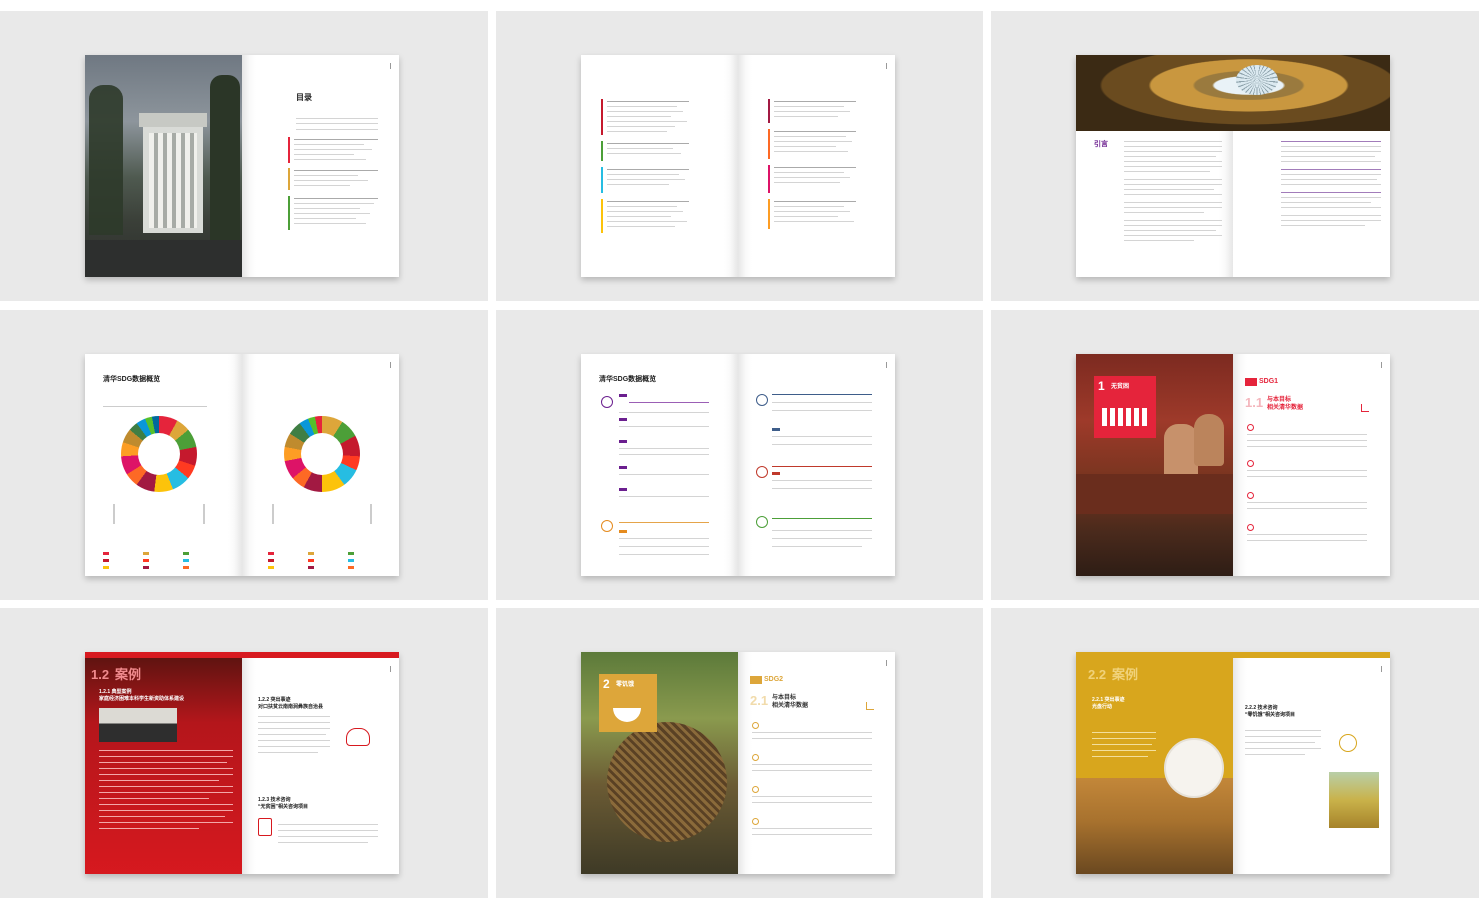  Describe the element at coordinates (1209, 440) in the screenshot. I see `child-right` at that location.